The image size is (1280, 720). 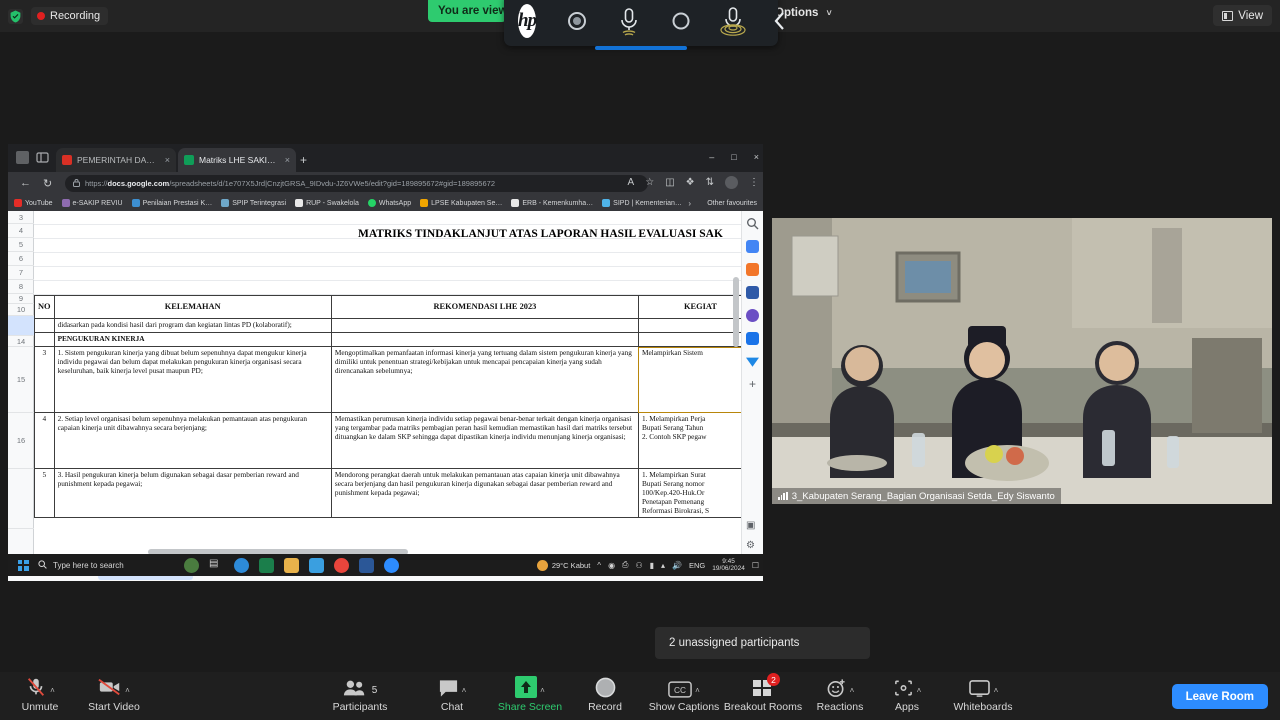 I want to click on view-button: View, so click(x=1242, y=15).